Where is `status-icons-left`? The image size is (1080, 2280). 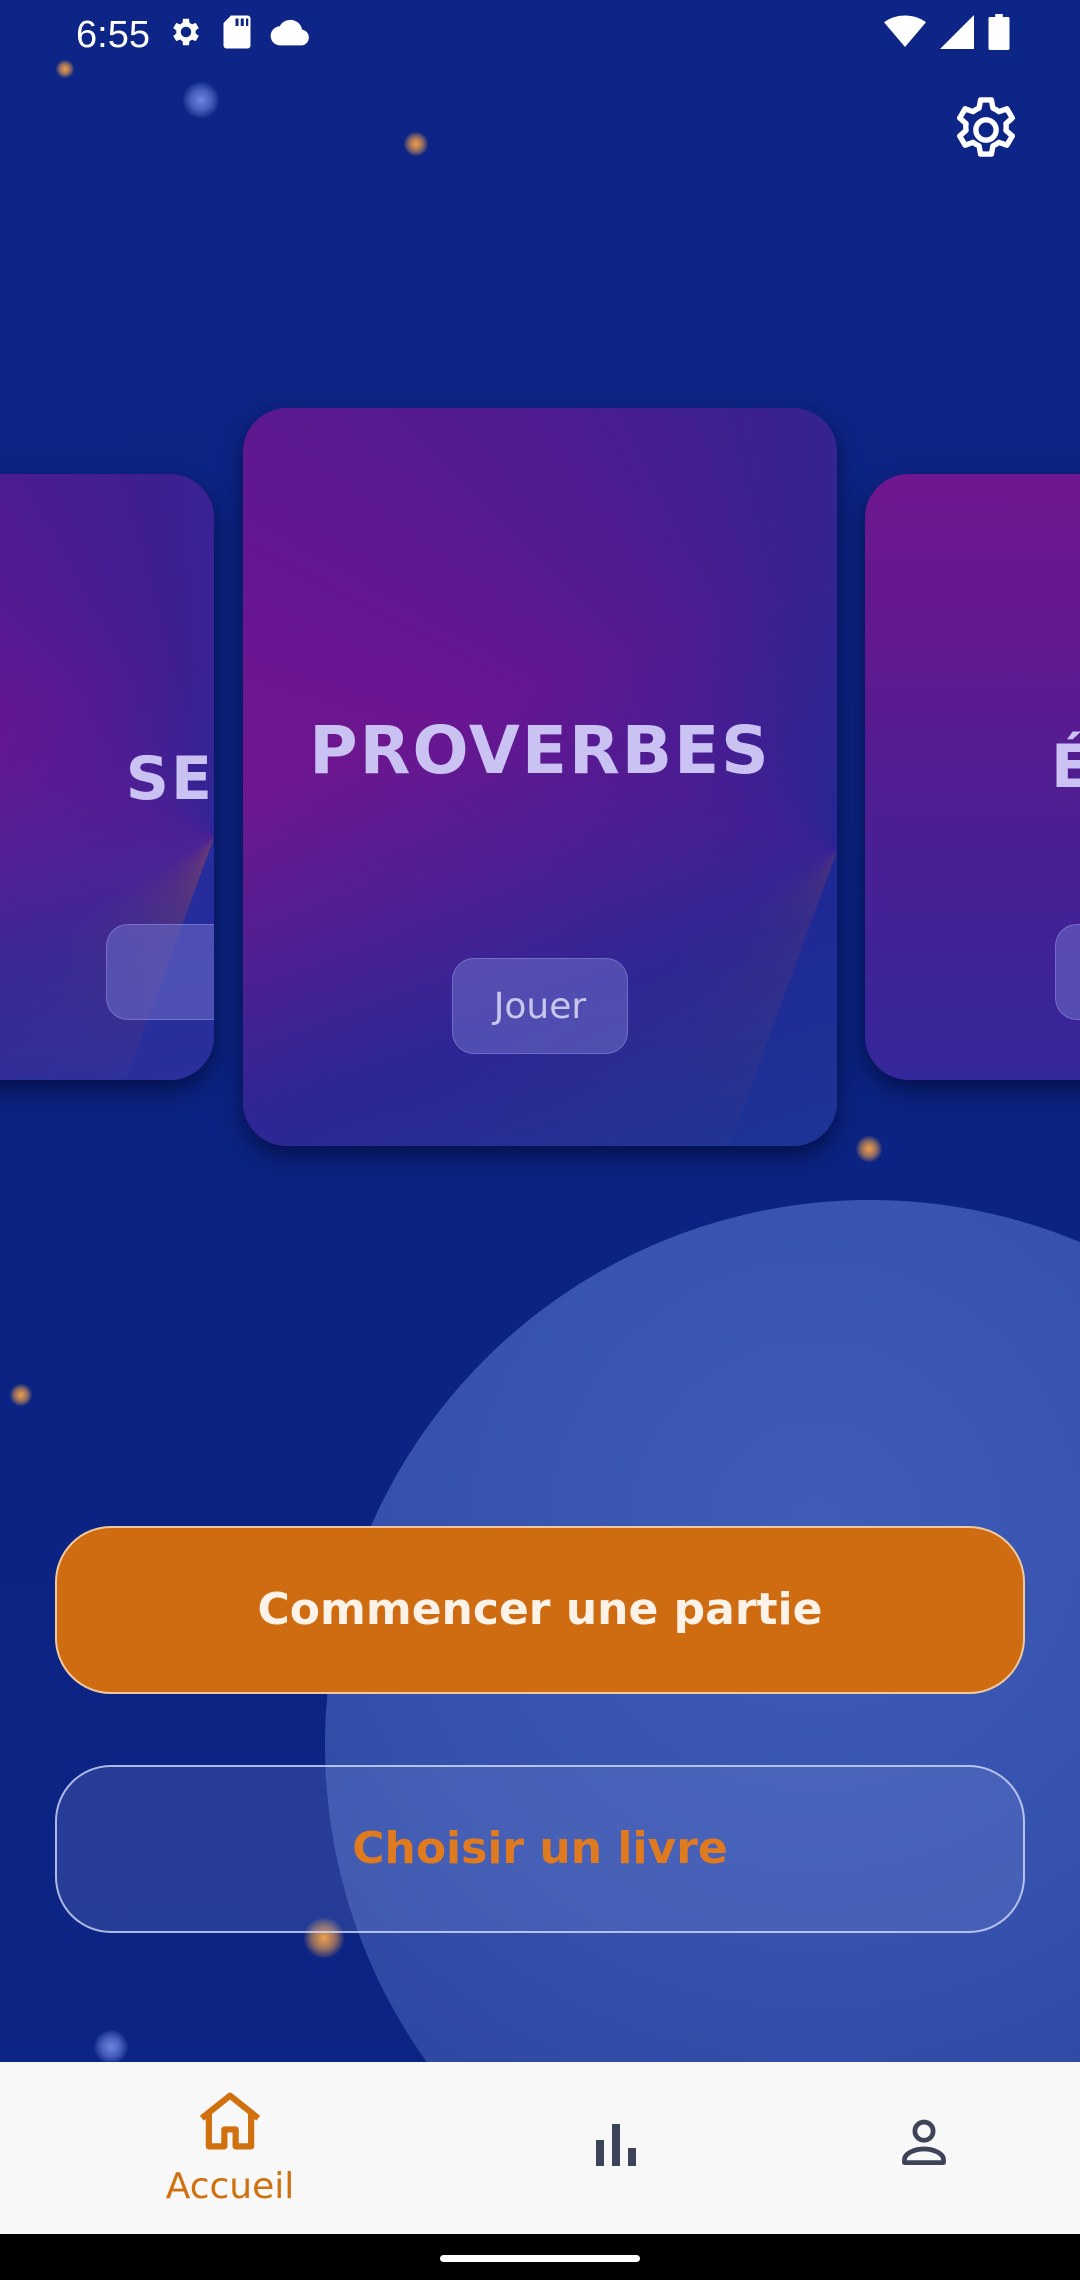
status-icons-left is located at coordinates (239, 34).